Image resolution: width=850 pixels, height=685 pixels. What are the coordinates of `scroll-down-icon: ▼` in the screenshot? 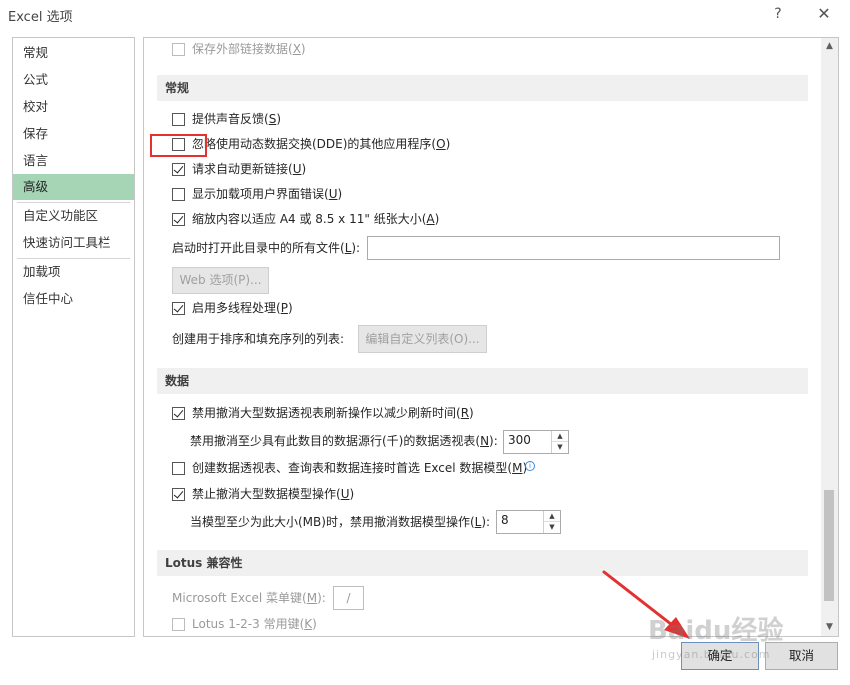 It's located at (829, 627).